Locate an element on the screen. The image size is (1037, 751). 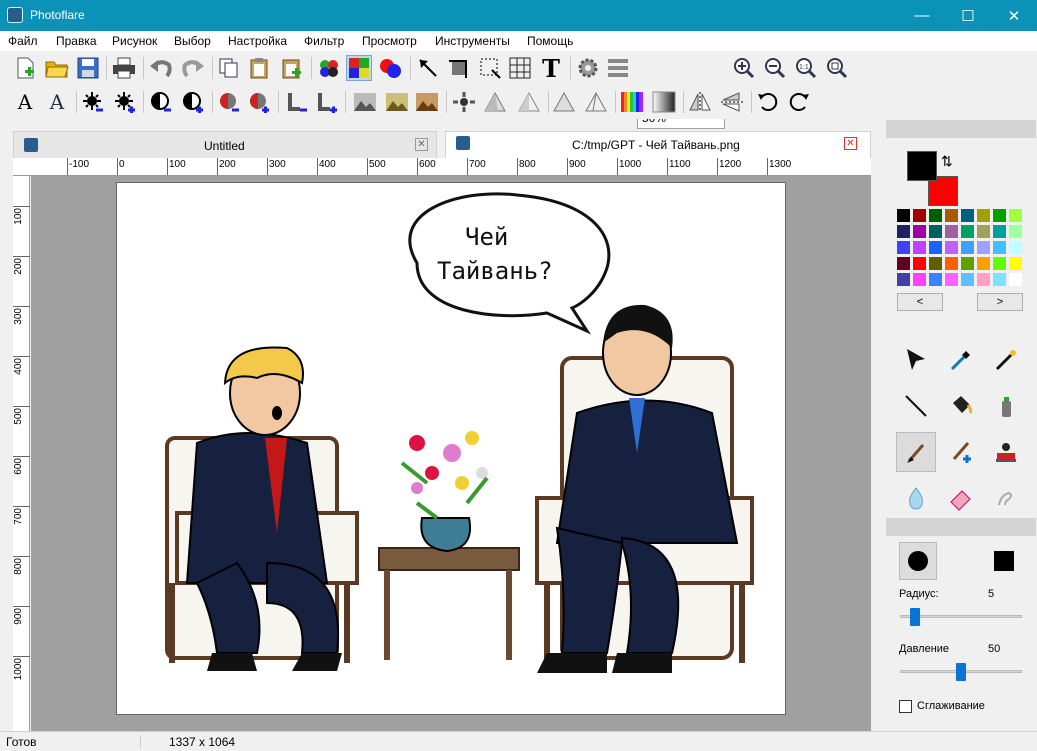
redo-icon is located at coordinates (193, 68).